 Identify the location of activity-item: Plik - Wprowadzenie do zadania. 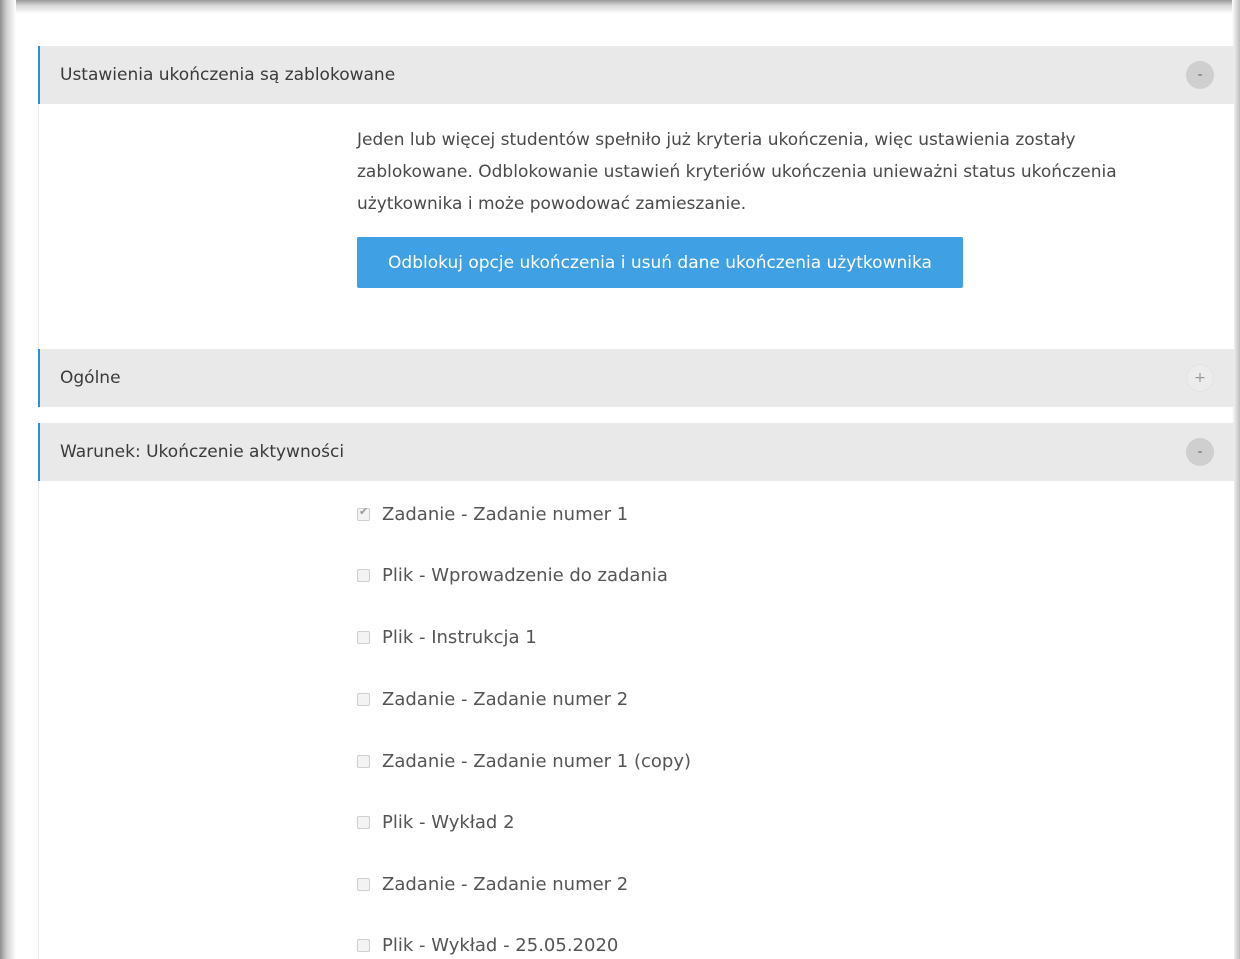
(512, 575).